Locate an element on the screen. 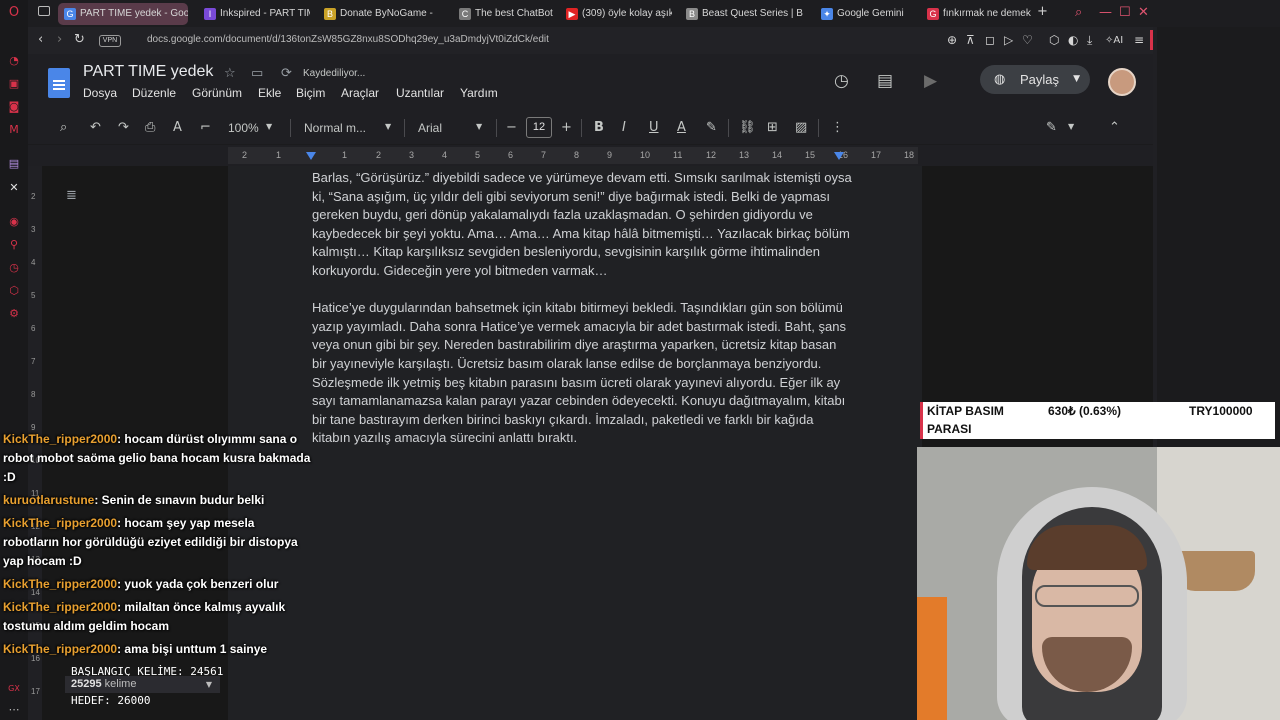  undo-icon: ↶ is located at coordinates (95, 127).